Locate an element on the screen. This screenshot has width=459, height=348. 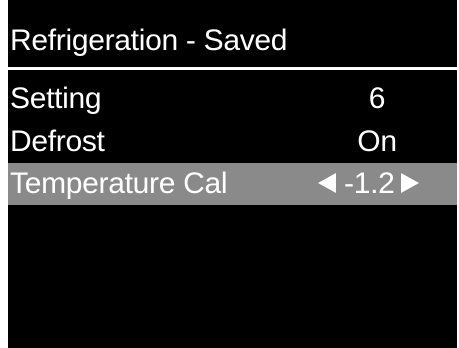
menu-item-defrost: Defrost On is located at coordinates (232, 142).